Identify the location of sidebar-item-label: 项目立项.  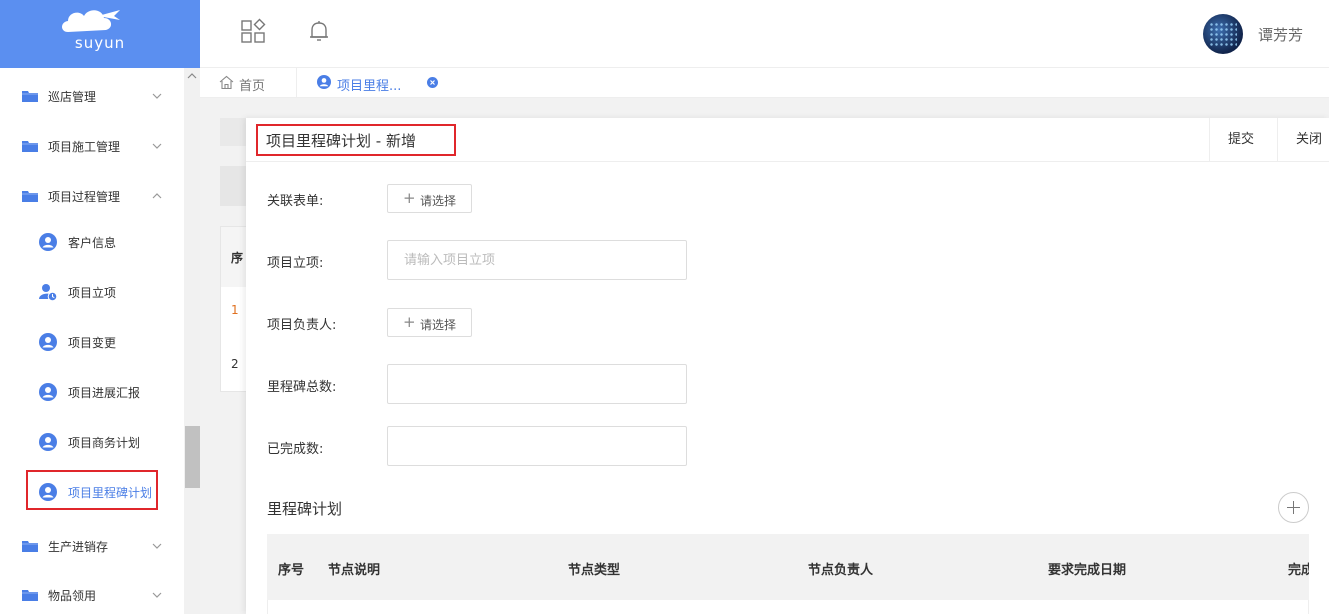
(92, 293).